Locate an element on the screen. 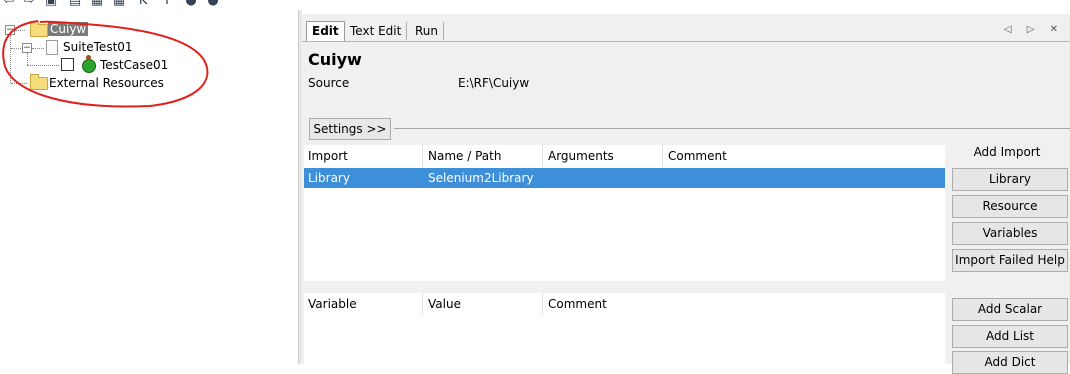  collapse-root-icon: − is located at coordinates (10, 30).